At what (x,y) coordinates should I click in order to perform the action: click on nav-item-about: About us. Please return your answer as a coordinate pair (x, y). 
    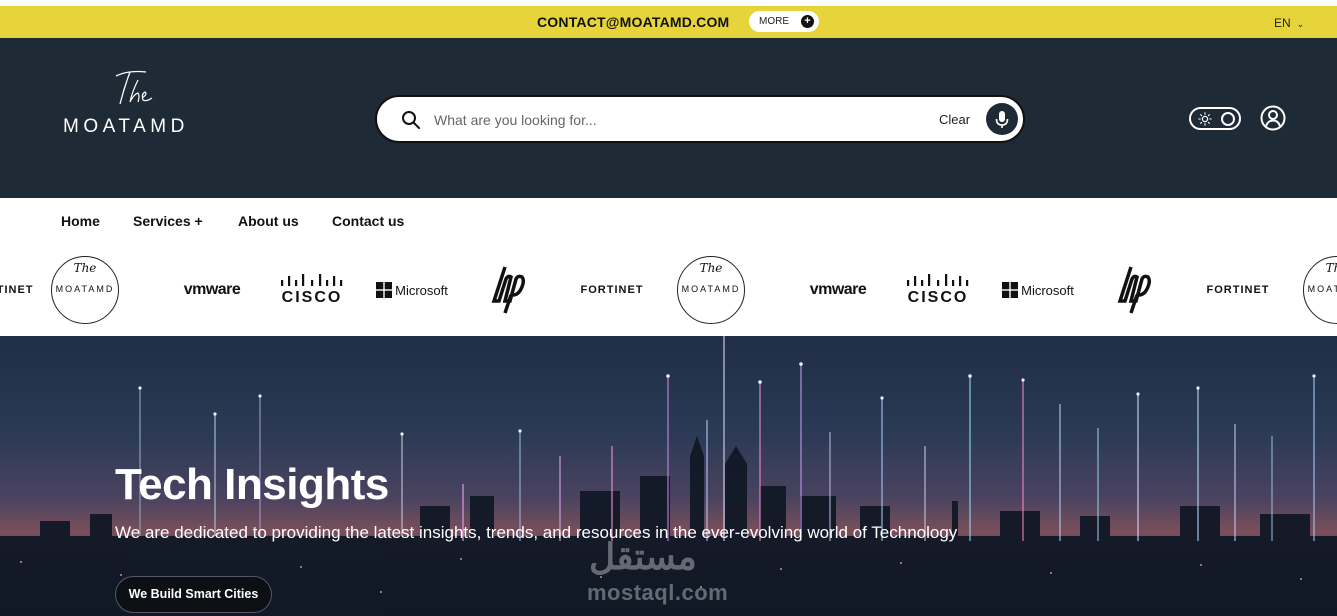
    Looking at the image, I should click on (268, 221).